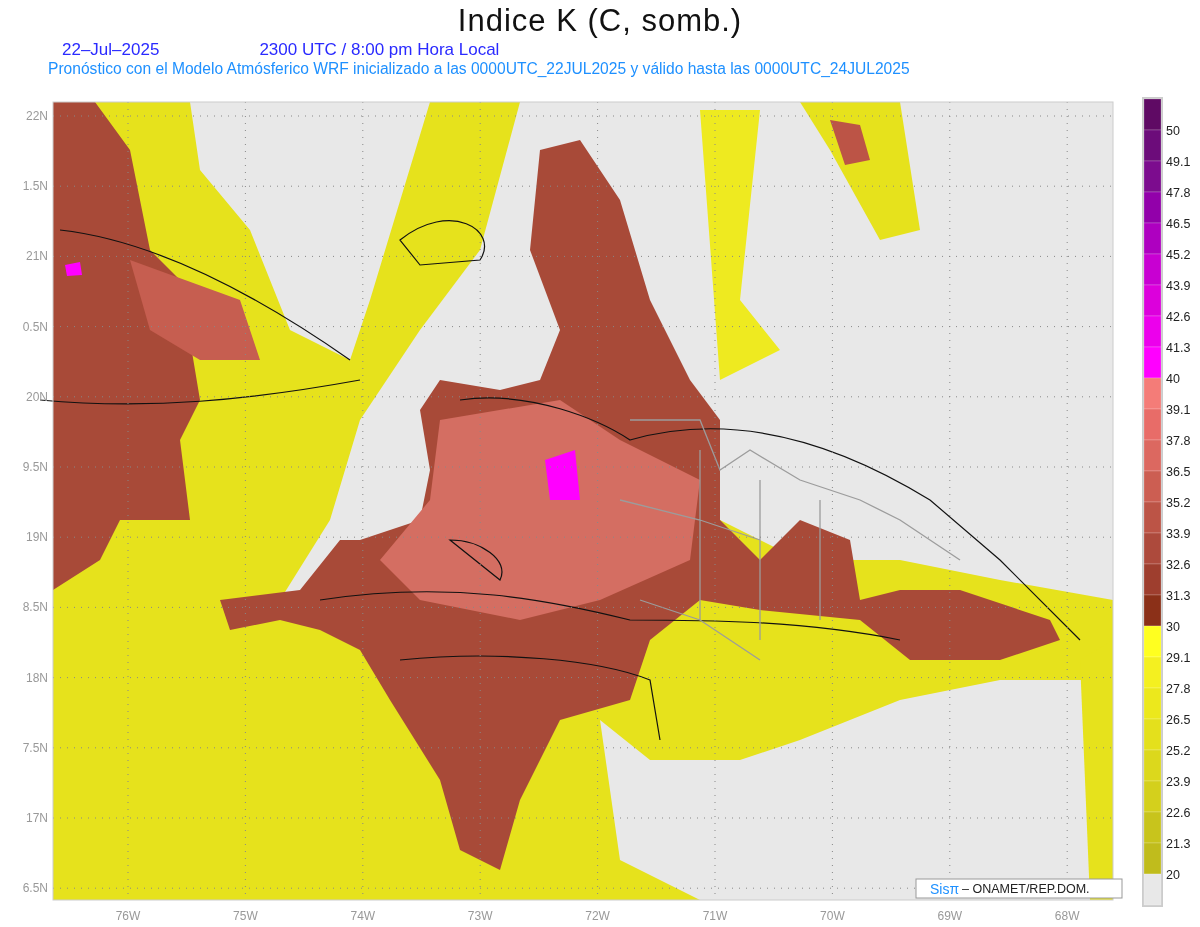 The image size is (1200, 927). What do you see at coordinates (37, 256) in the screenshot?
I see `latitude-label: 21N` at bounding box center [37, 256].